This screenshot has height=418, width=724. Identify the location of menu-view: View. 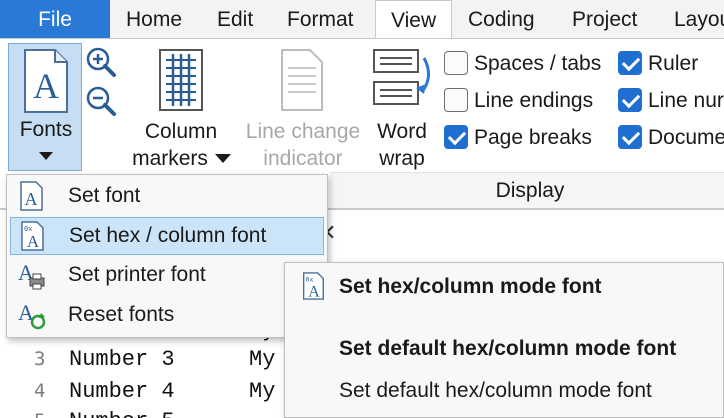
(414, 19).